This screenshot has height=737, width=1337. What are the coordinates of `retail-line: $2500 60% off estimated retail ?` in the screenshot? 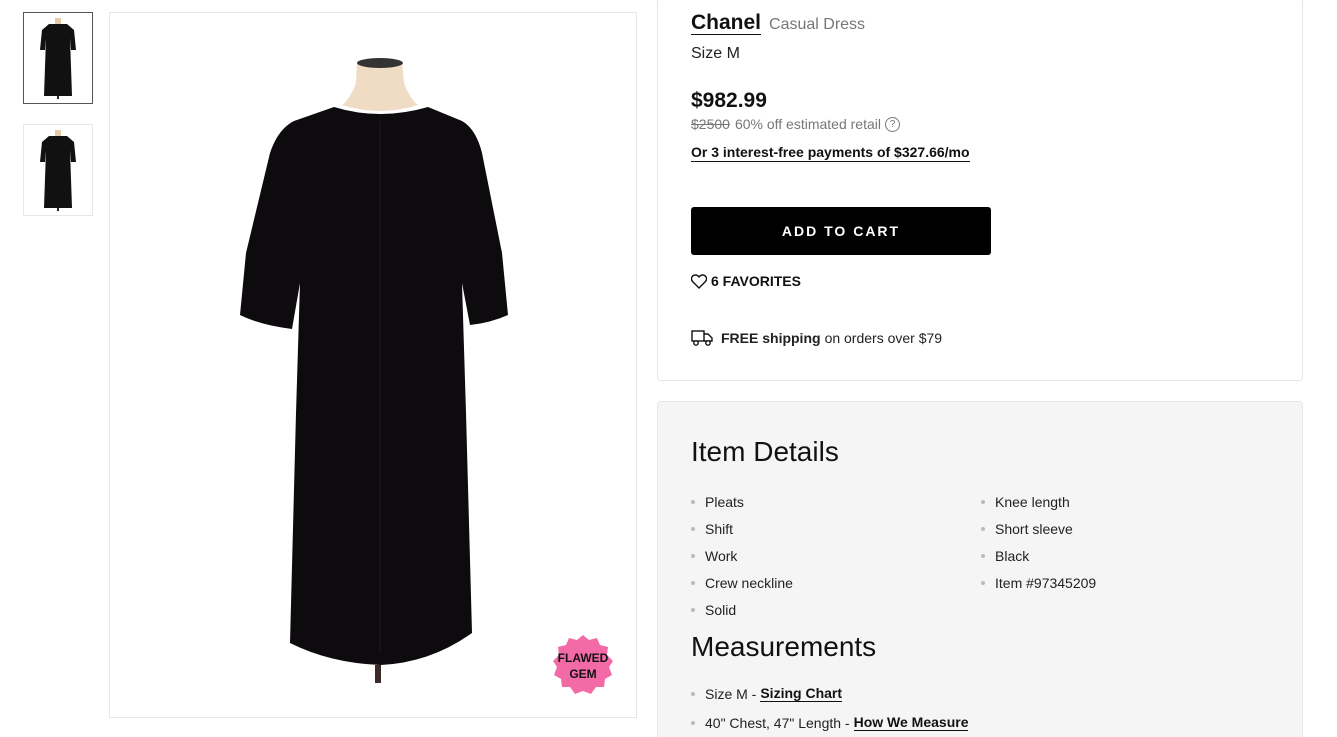 It's located at (795, 124).